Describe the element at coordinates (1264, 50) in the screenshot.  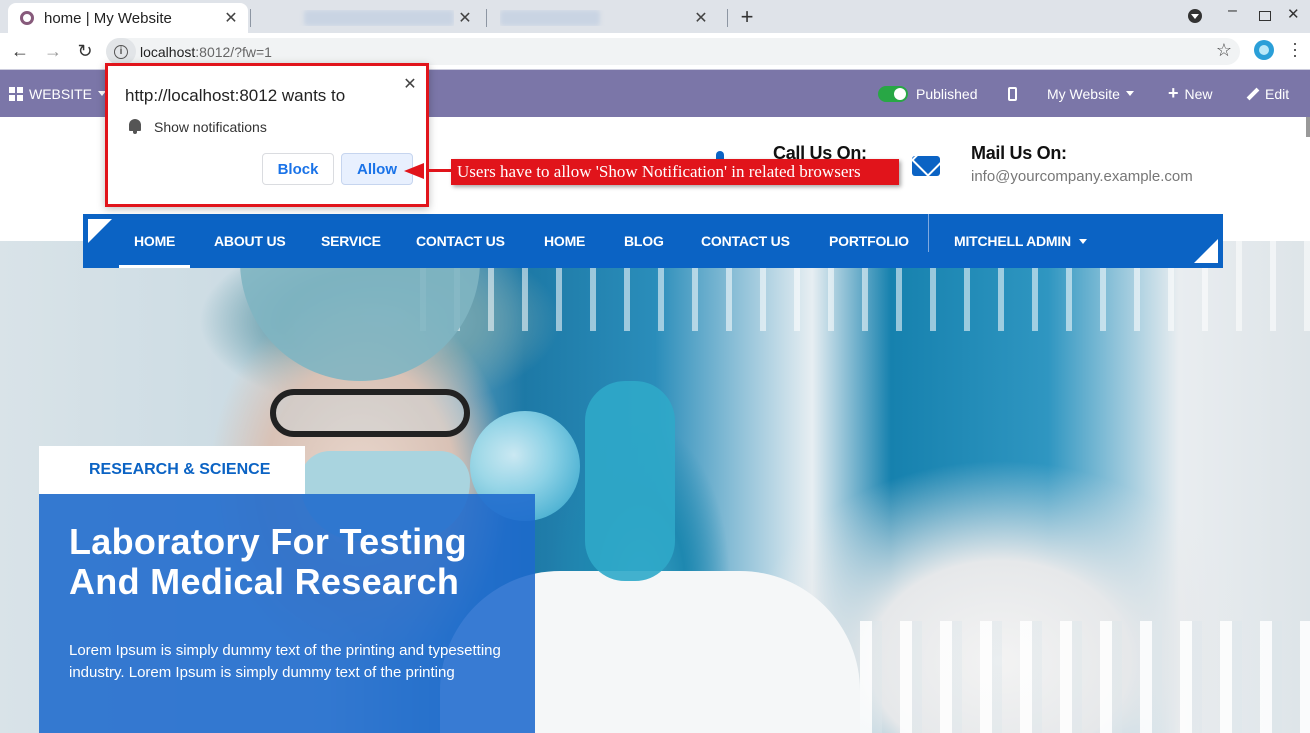
I see `extension-icon` at that location.